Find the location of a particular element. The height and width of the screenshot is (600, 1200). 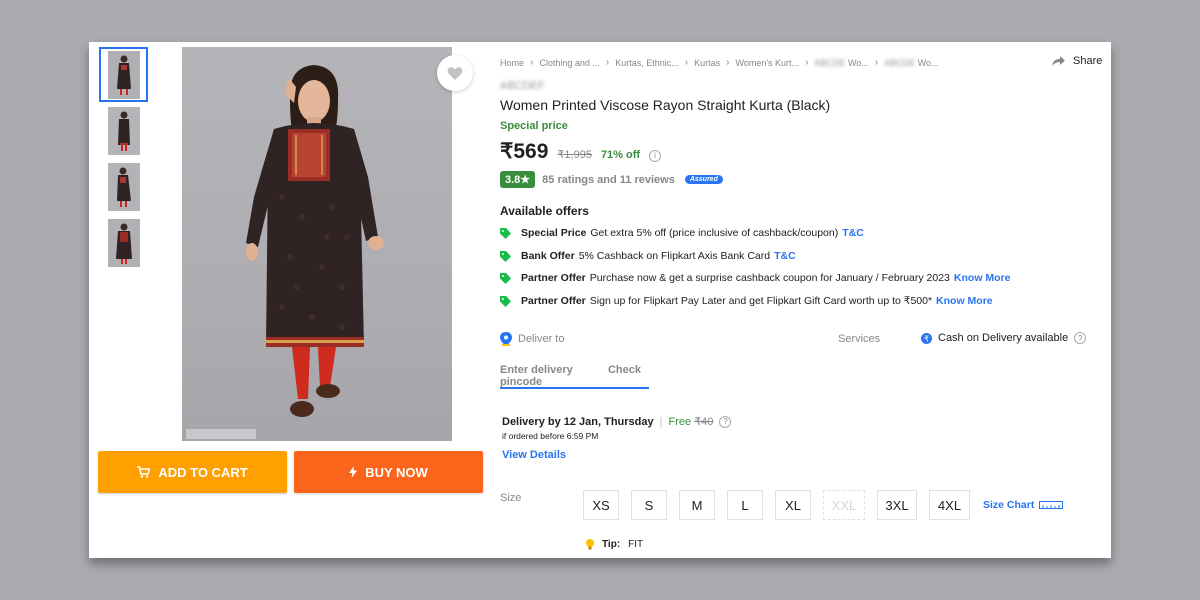

offer-type: Bank Offer is located at coordinates (548, 256).